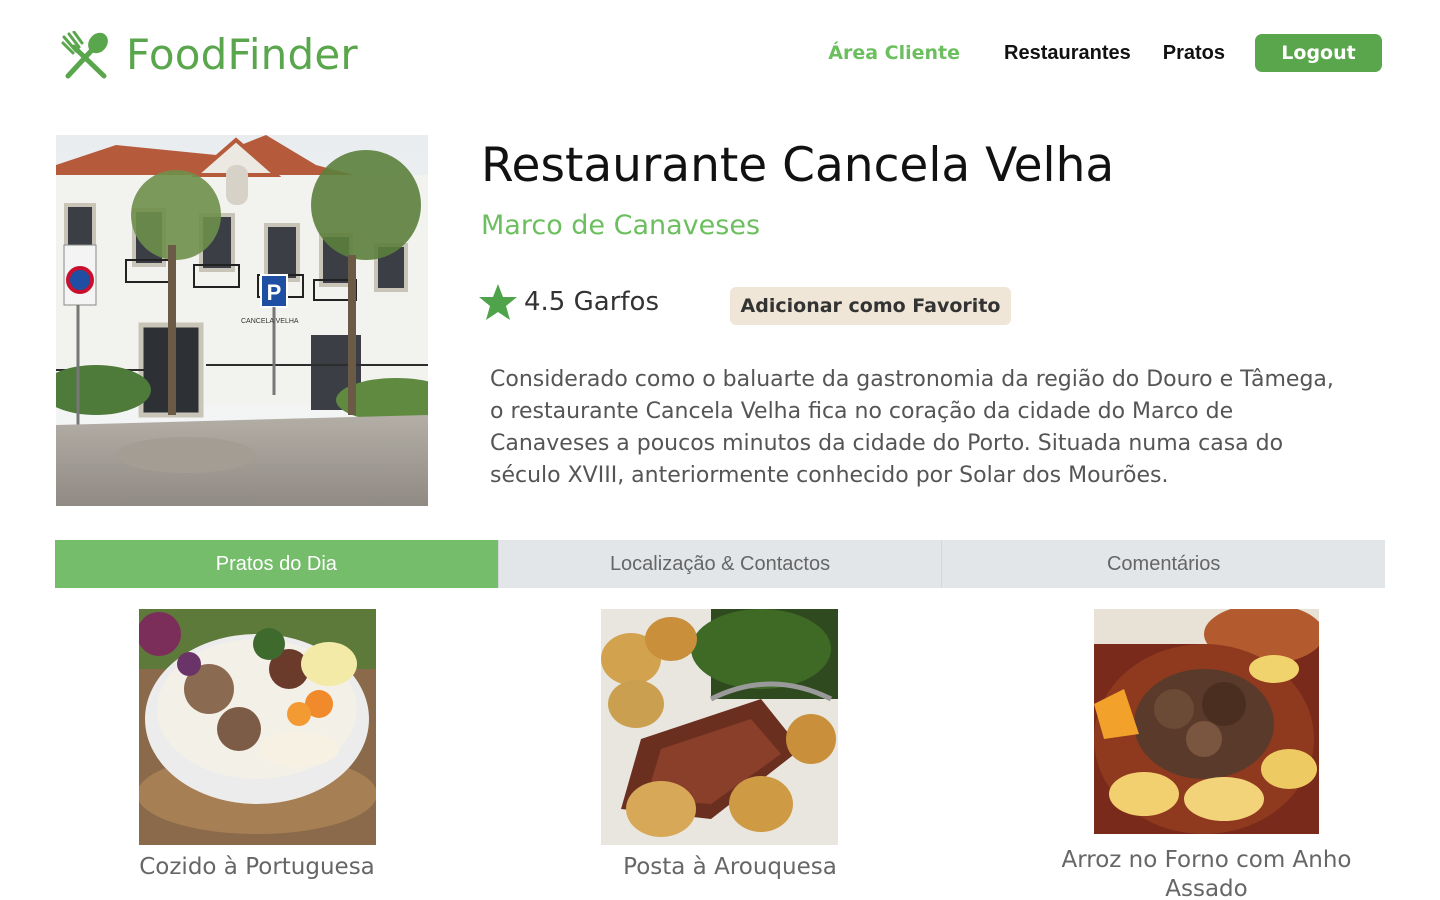 This screenshot has height=900, width=1440. What do you see at coordinates (274, 292) in the screenshot?
I see `svg-text: P` at bounding box center [274, 292].